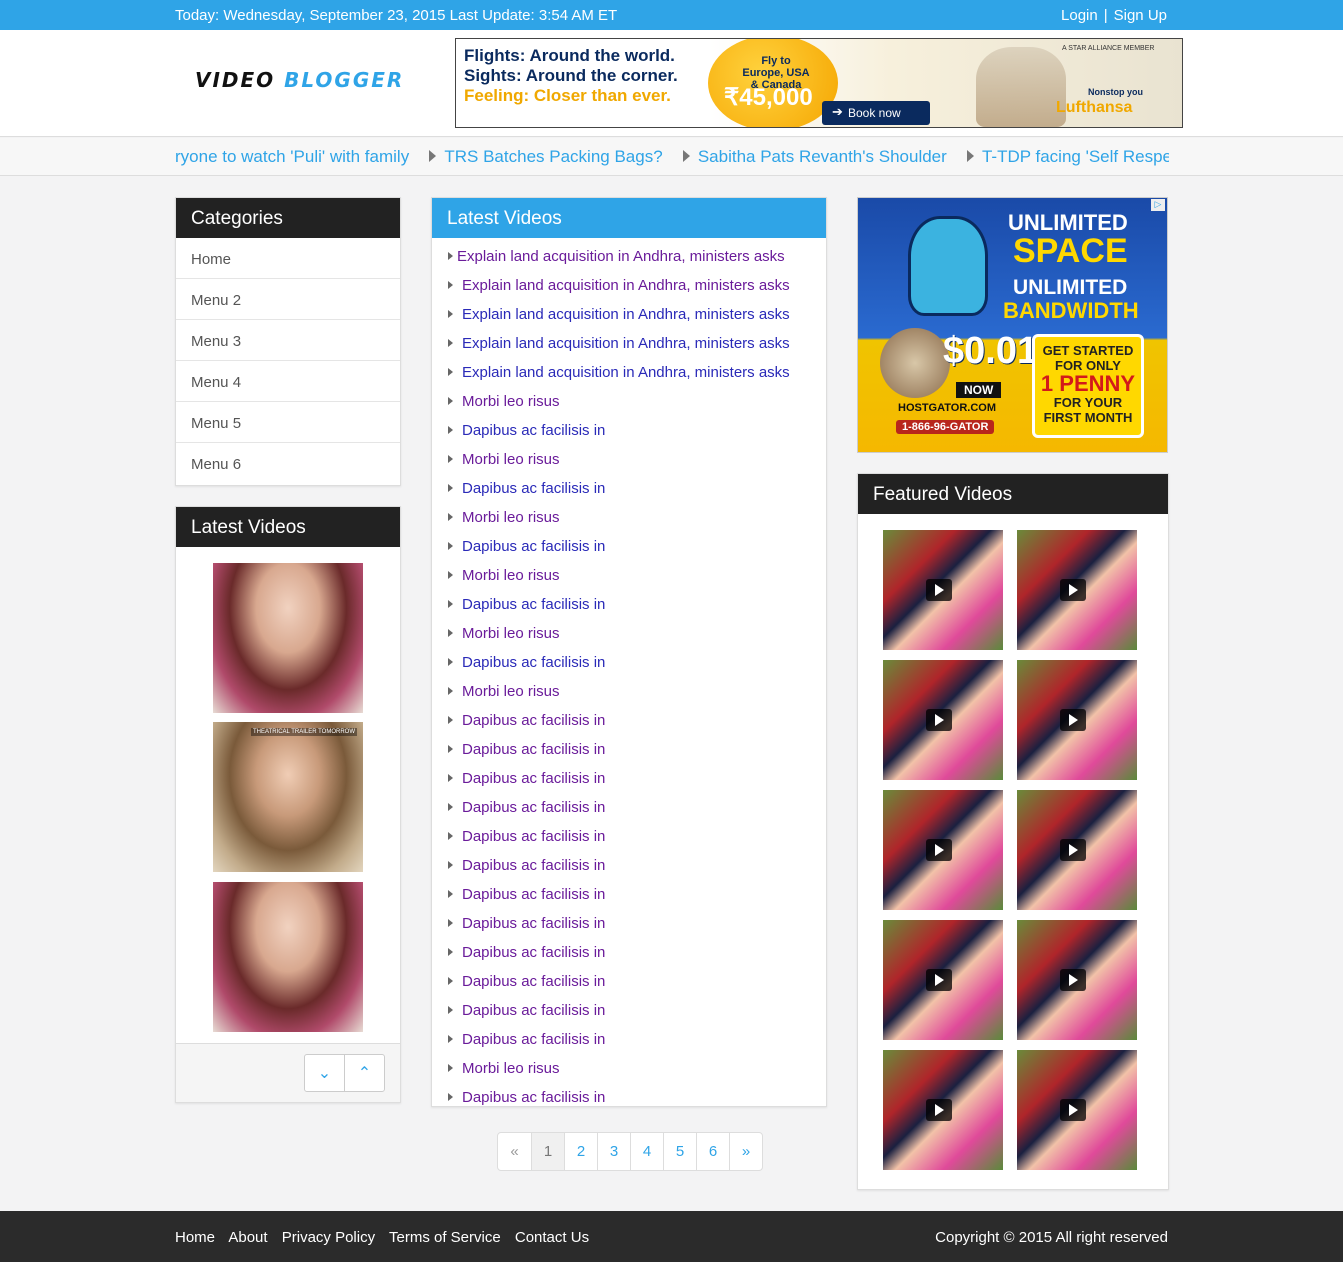 The height and width of the screenshot is (1262, 1343). What do you see at coordinates (552, 1237) in the screenshot?
I see `footer-link-contact: Contact Us` at bounding box center [552, 1237].